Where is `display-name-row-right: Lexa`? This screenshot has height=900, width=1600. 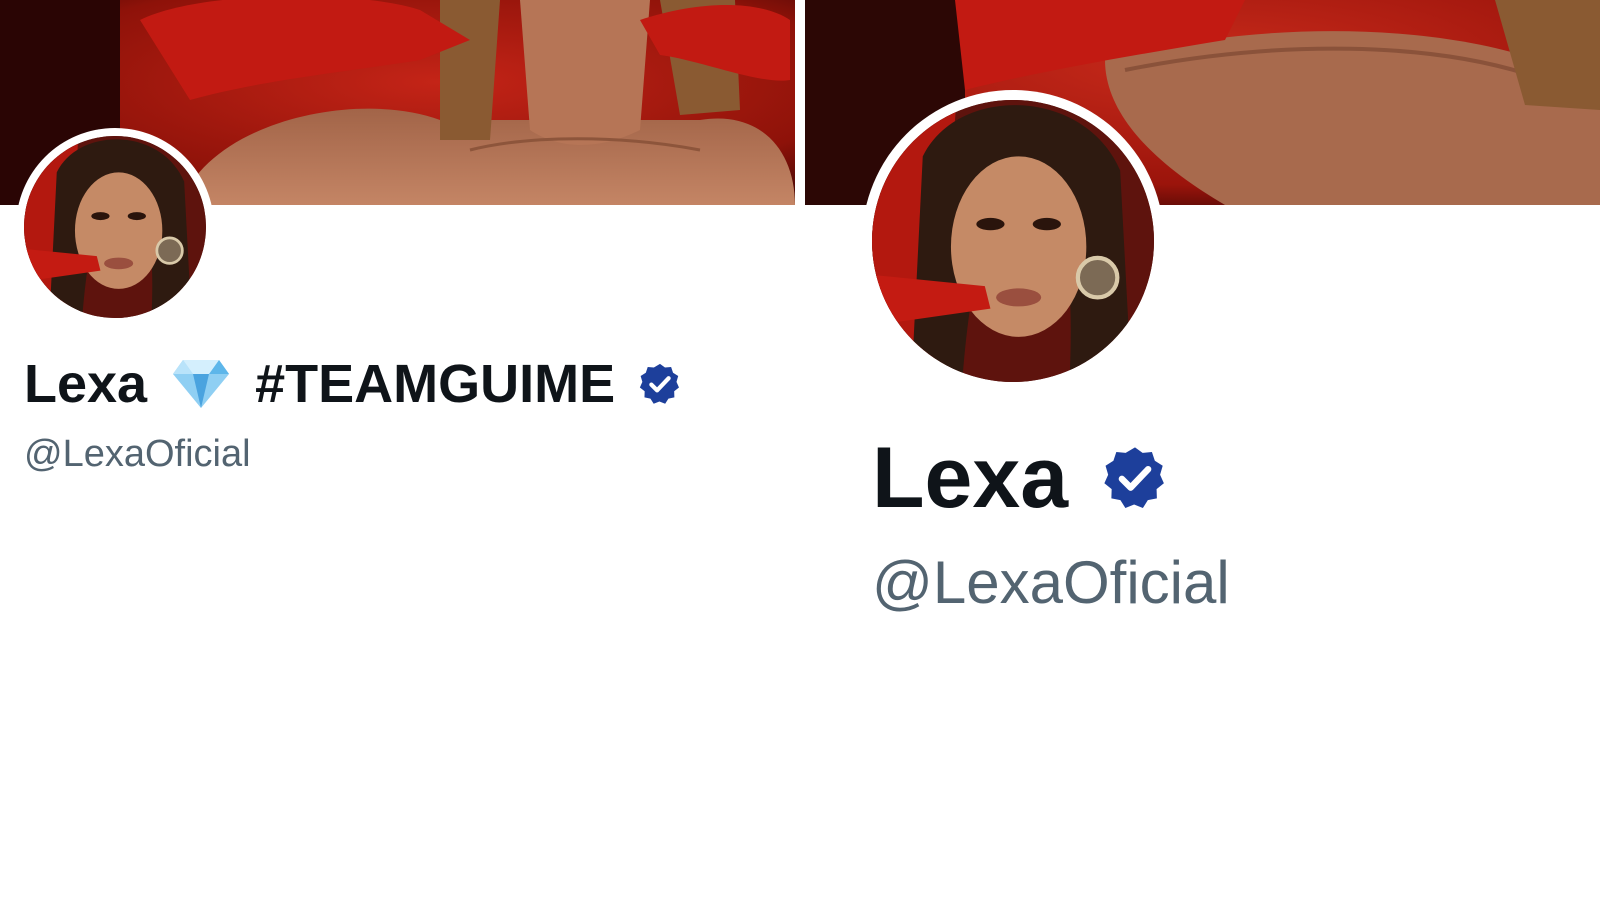 display-name-row-right: Lexa is located at coordinates (1021, 478).